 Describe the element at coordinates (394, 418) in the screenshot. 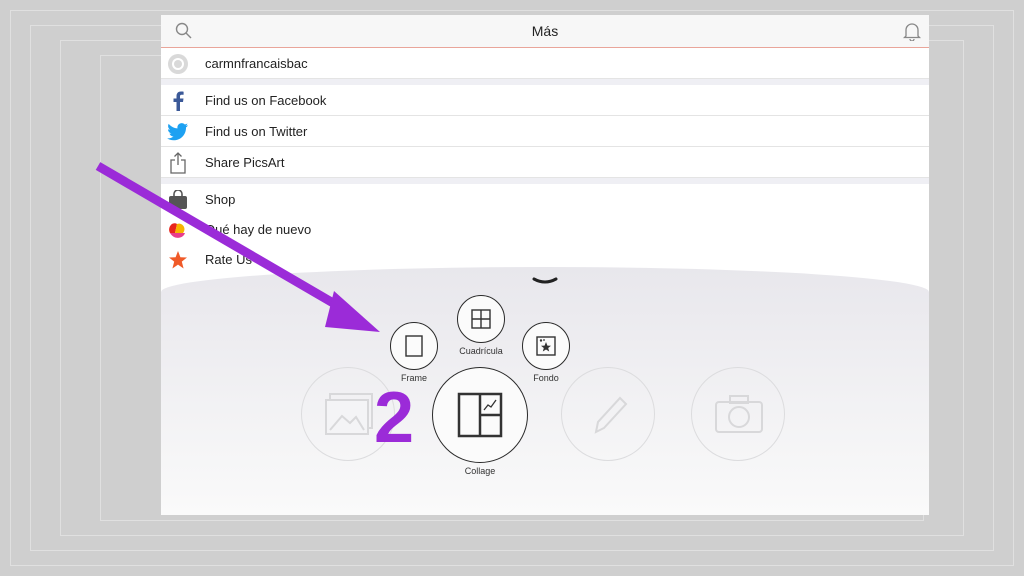

I see `step-number-label: 2` at that location.